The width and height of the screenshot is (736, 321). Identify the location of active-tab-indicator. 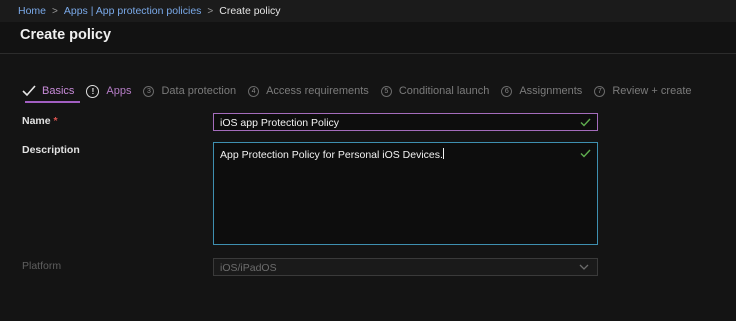
(52, 102).